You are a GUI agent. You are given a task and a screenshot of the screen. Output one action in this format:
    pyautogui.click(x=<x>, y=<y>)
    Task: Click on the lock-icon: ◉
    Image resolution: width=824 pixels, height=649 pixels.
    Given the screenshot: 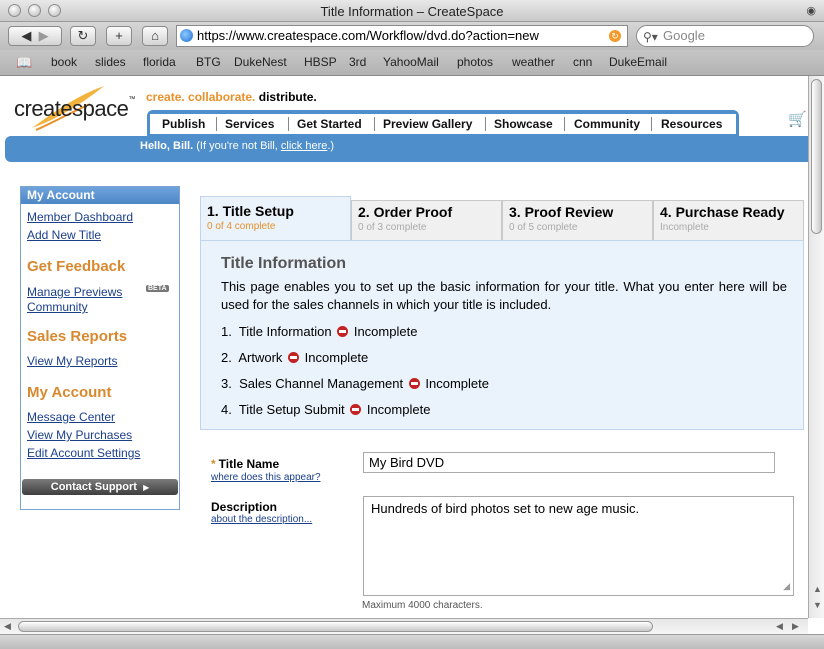 What is the action you would take?
    pyautogui.click(x=811, y=11)
    